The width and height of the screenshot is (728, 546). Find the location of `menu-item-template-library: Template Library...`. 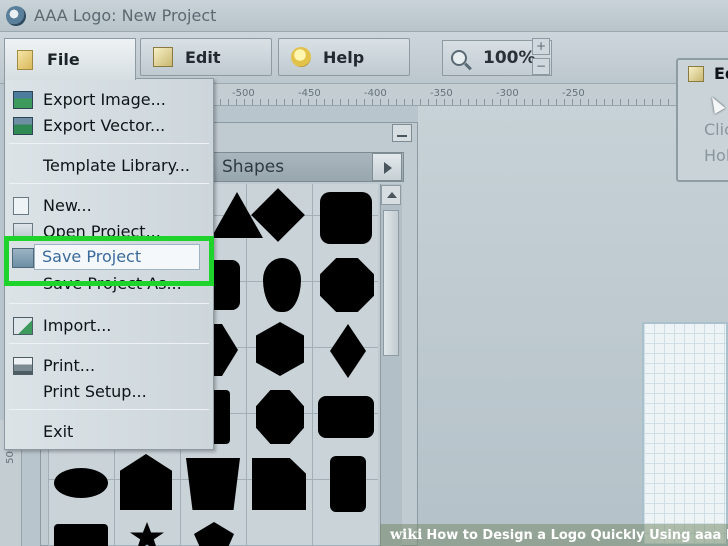

menu-item-template-library: Template Library... is located at coordinates (109, 166).